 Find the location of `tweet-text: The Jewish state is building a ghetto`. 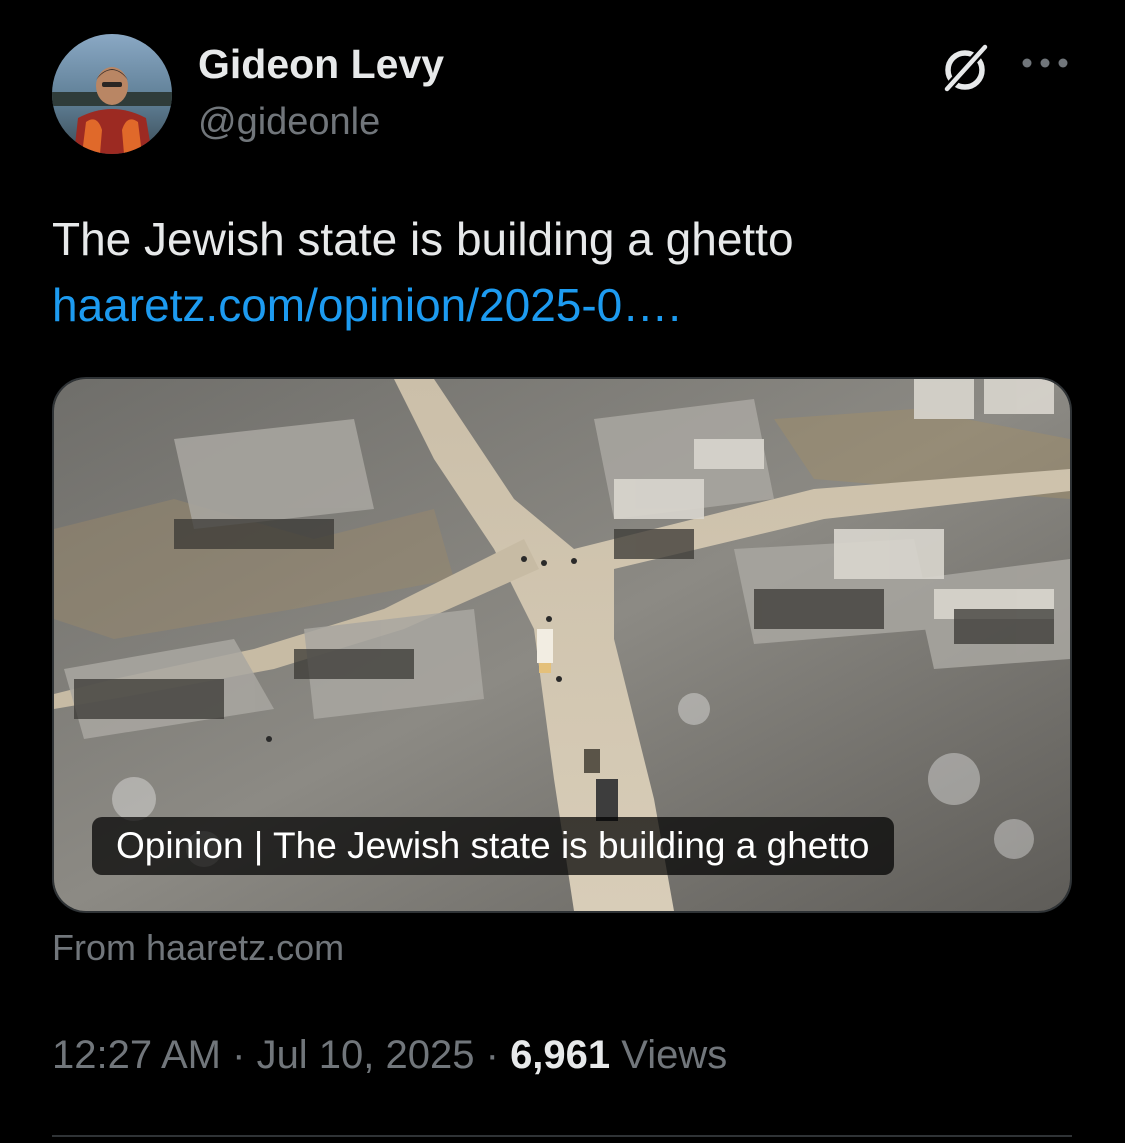

tweet-text: The Jewish state is building a ghetto is located at coordinates (423, 239).